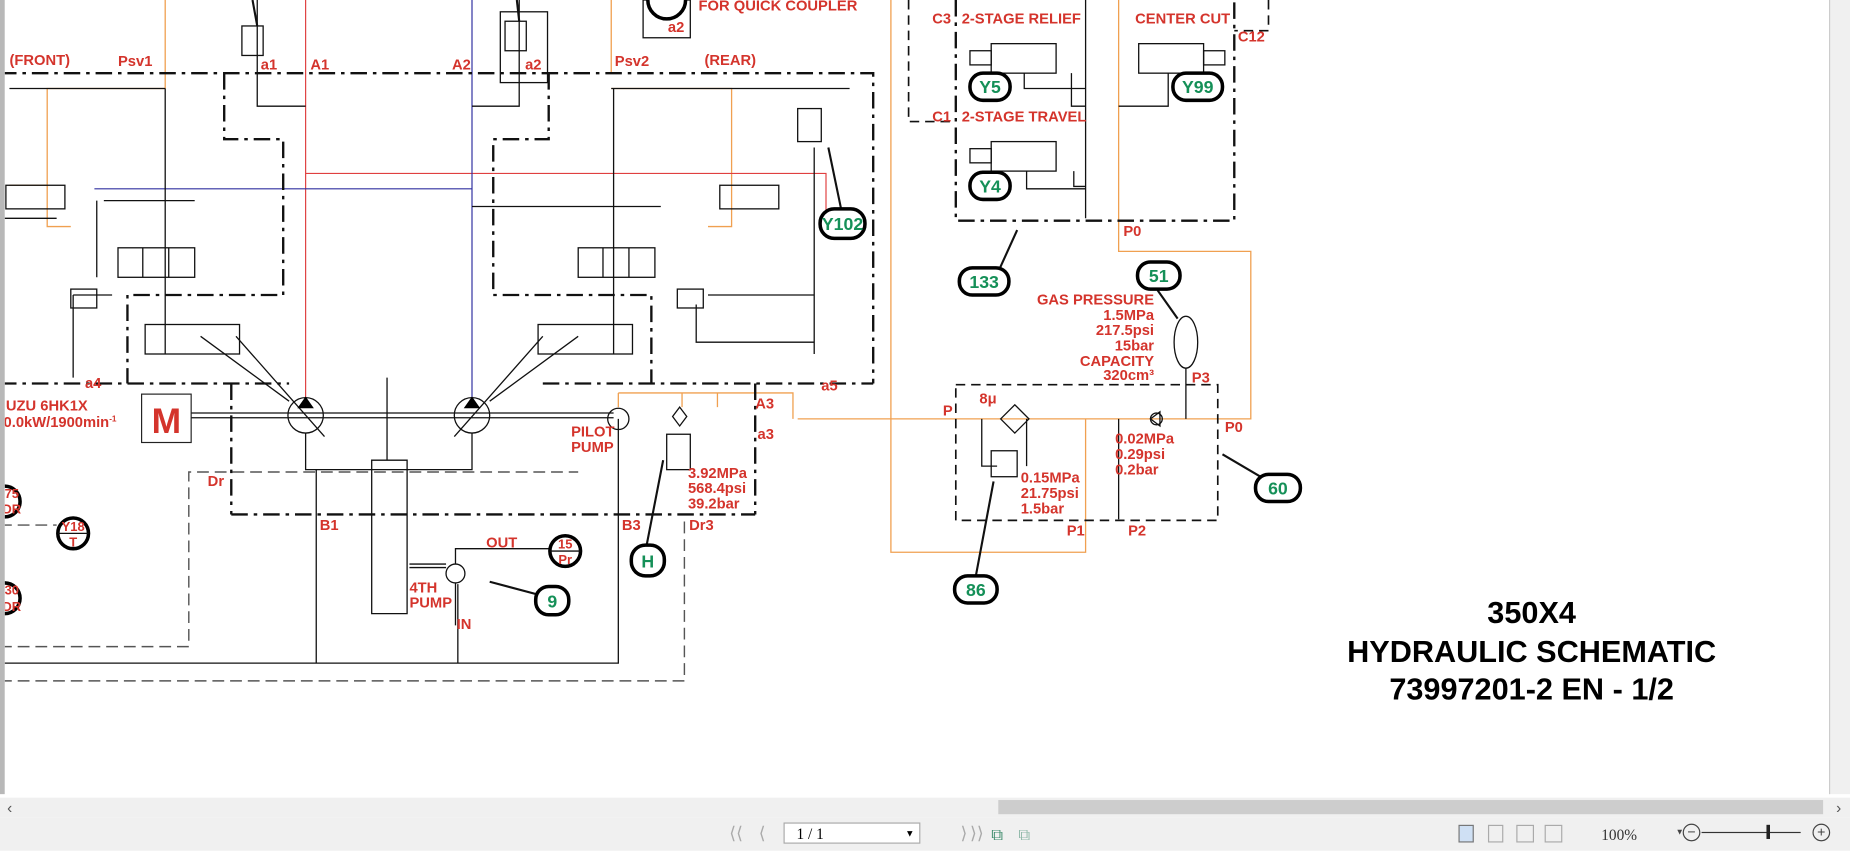 This screenshot has width=1850, height=851. I want to click on svg-text: 3.92MPa, so click(718, 474).